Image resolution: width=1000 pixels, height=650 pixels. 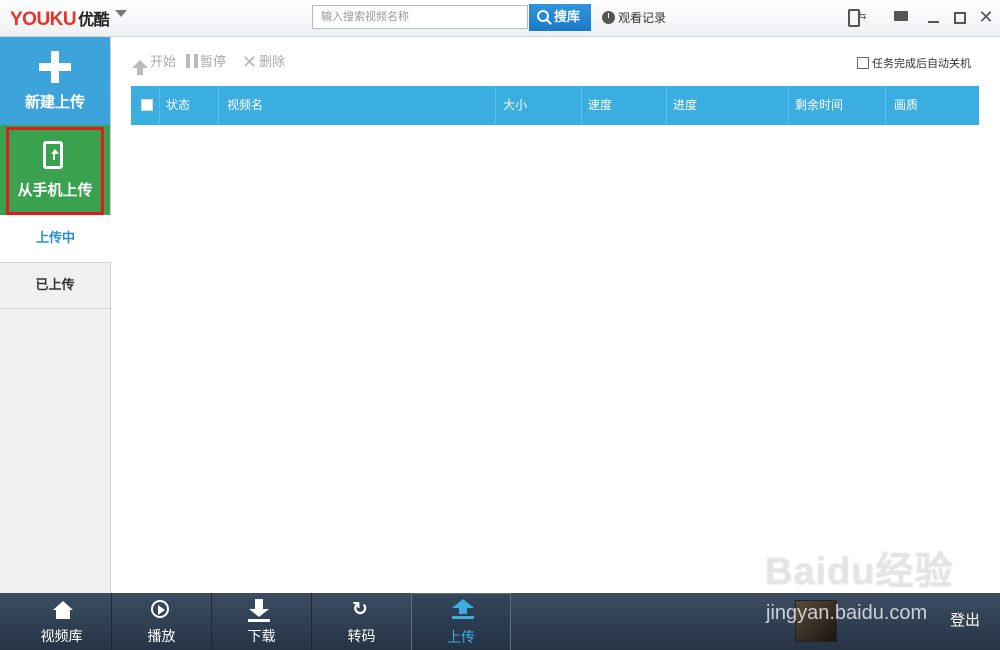 What do you see at coordinates (94, 20) in the screenshot?
I see `logo-cn: 优酷` at bounding box center [94, 20].